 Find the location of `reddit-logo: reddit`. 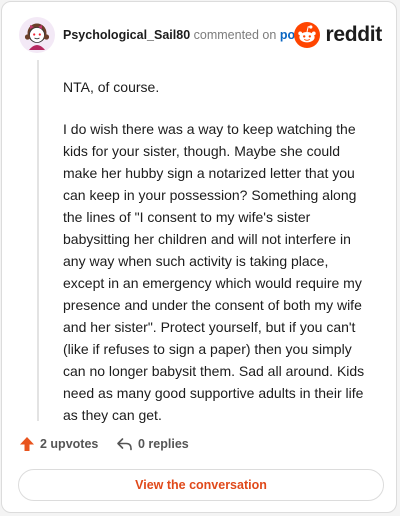

reddit-logo: reddit is located at coordinates (338, 35).